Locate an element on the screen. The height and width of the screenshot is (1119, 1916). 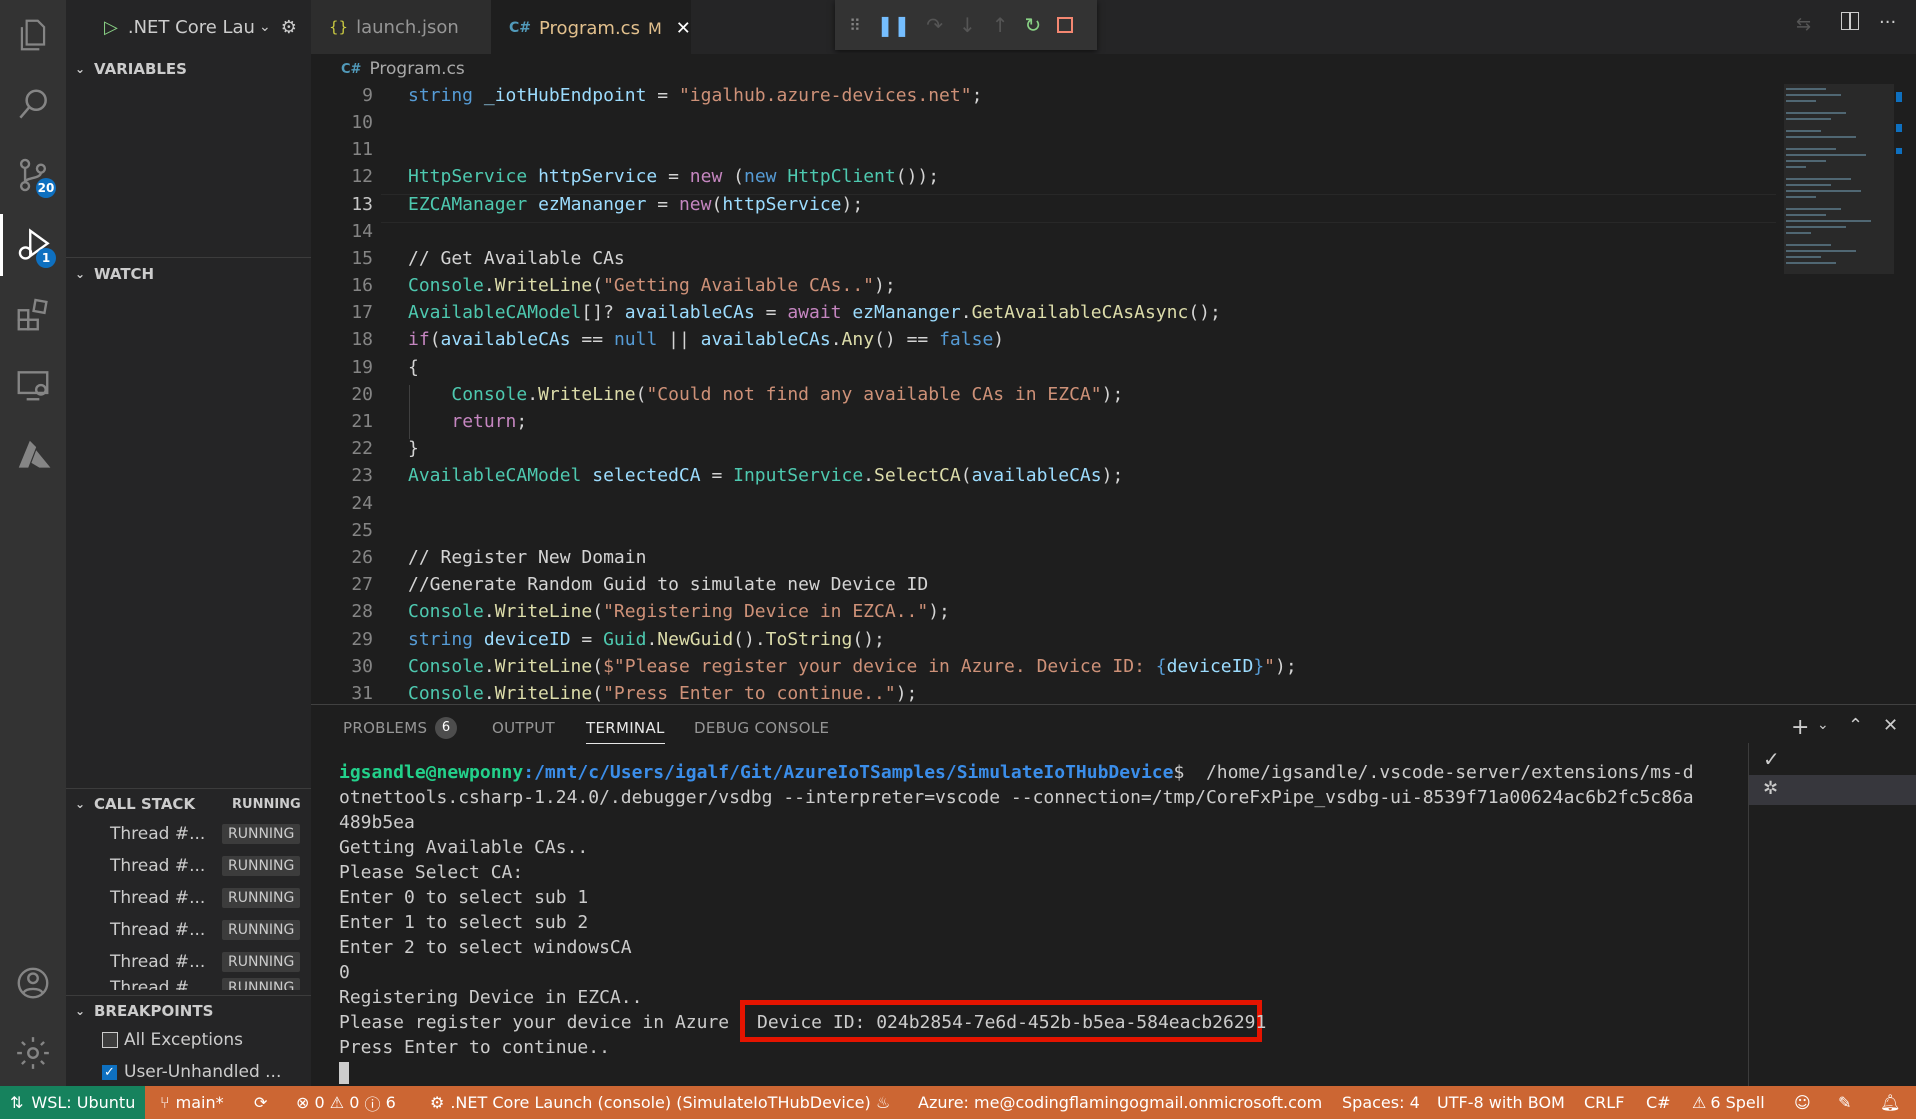
breakpoint-label: All Exceptions is located at coordinates (183, 1040).